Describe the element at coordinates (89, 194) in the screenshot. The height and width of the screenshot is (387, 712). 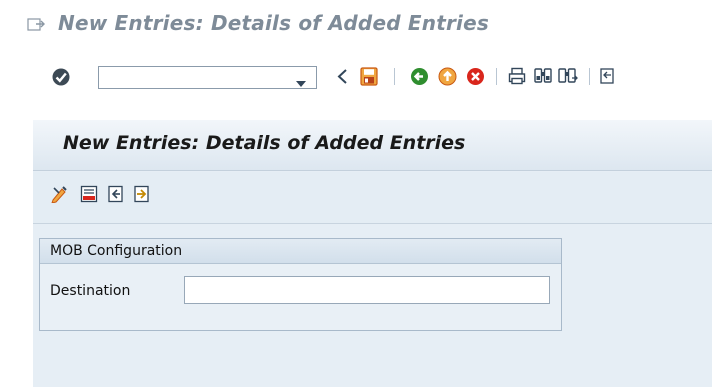
I see `delete-icon` at that location.